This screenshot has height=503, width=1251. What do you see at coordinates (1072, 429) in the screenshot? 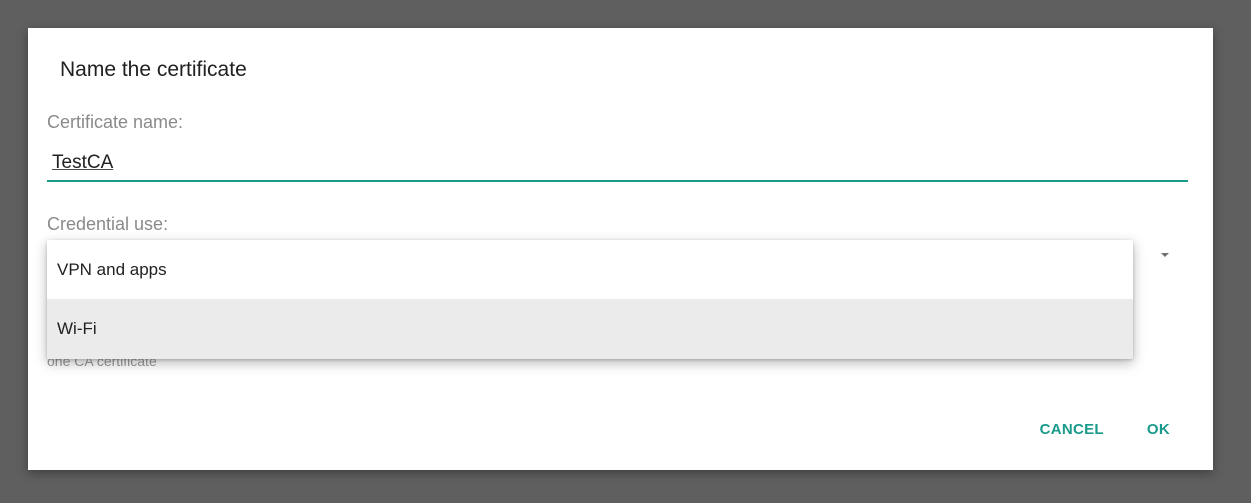
I see `cancel-button: CANCEL` at bounding box center [1072, 429].